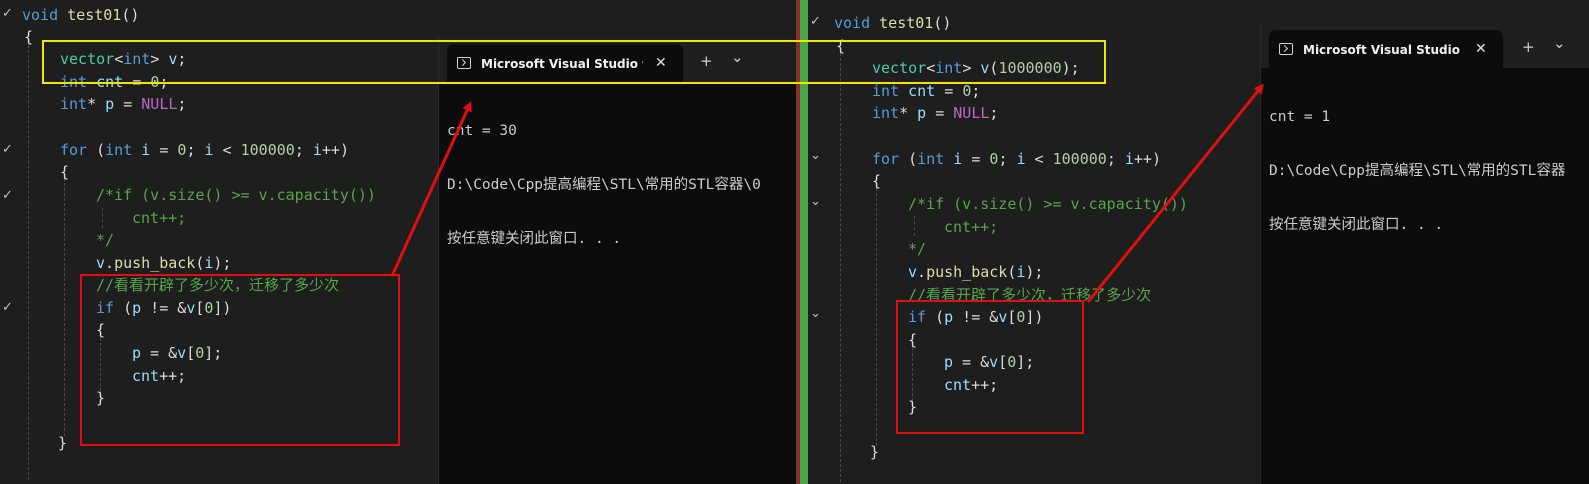  What do you see at coordinates (482, 131) in the screenshot?
I see `console-line: cnt = 30` at bounding box center [482, 131].